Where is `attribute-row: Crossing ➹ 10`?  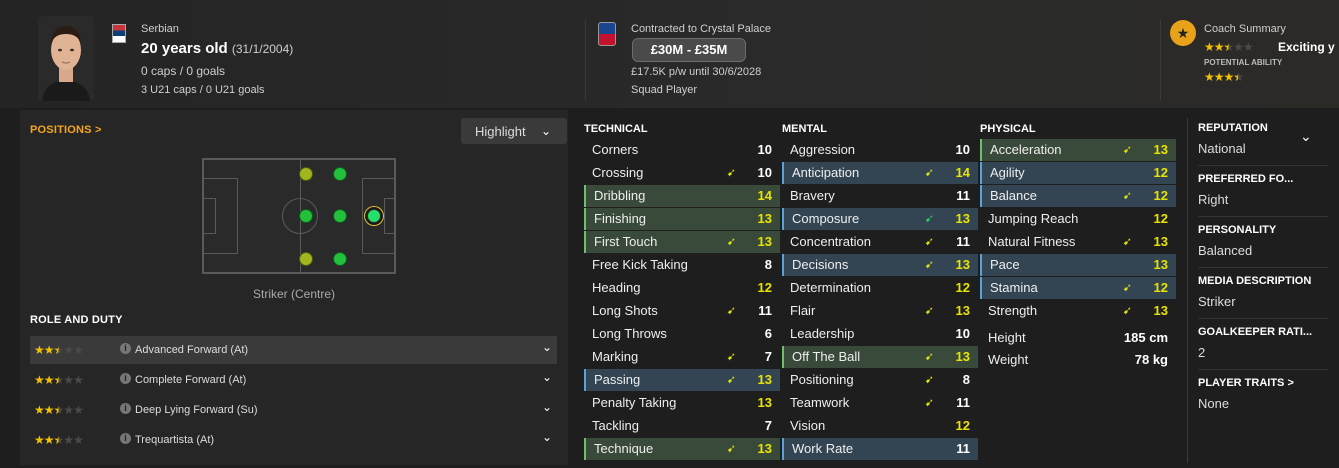
attribute-row: Crossing ➹ 10 is located at coordinates (682, 173).